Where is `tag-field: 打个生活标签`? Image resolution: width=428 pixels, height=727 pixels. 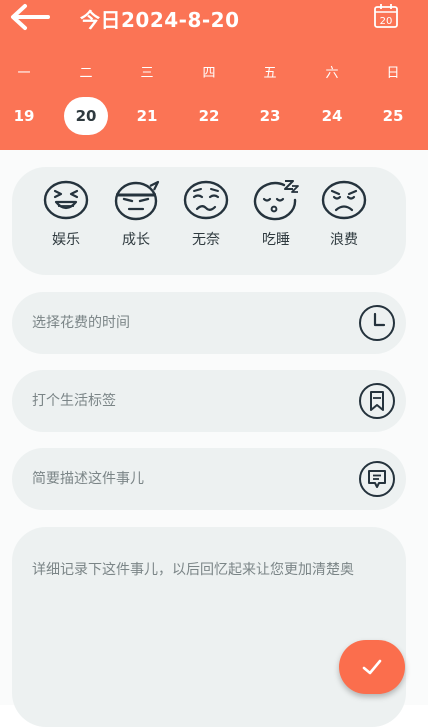
tag-field: 打个生活标签 is located at coordinates (209, 401).